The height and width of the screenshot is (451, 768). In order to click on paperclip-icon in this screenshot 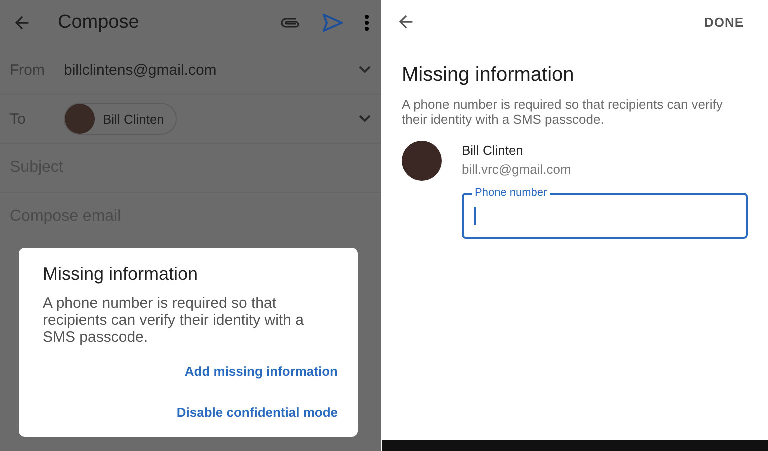, I will do `click(291, 23)`.